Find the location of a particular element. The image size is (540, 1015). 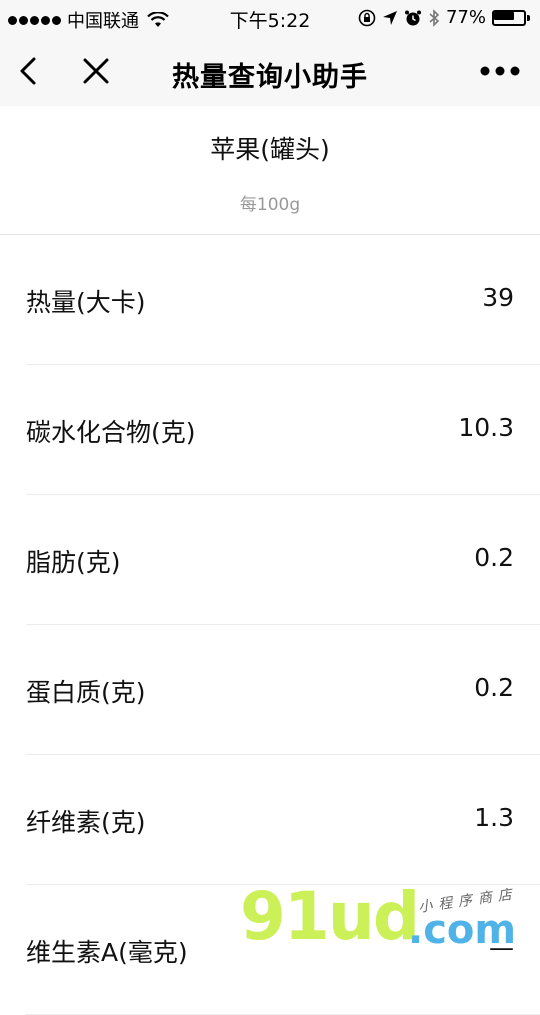

nutrient-label: 蛋白质(克) is located at coordinates (86, 692).